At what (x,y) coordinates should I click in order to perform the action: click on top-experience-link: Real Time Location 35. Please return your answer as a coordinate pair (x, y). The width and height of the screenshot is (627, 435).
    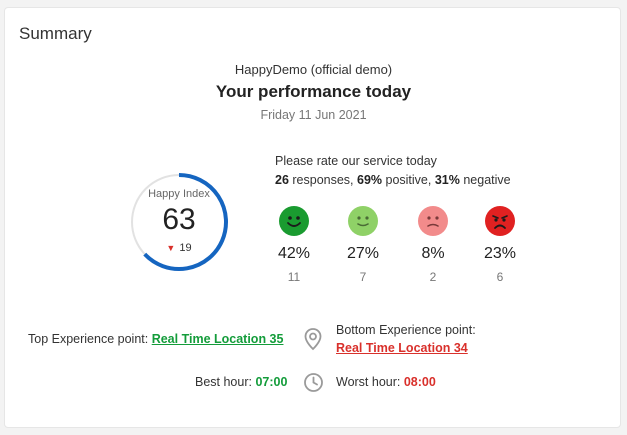
    Looking at the image, I should click on (218, 339).